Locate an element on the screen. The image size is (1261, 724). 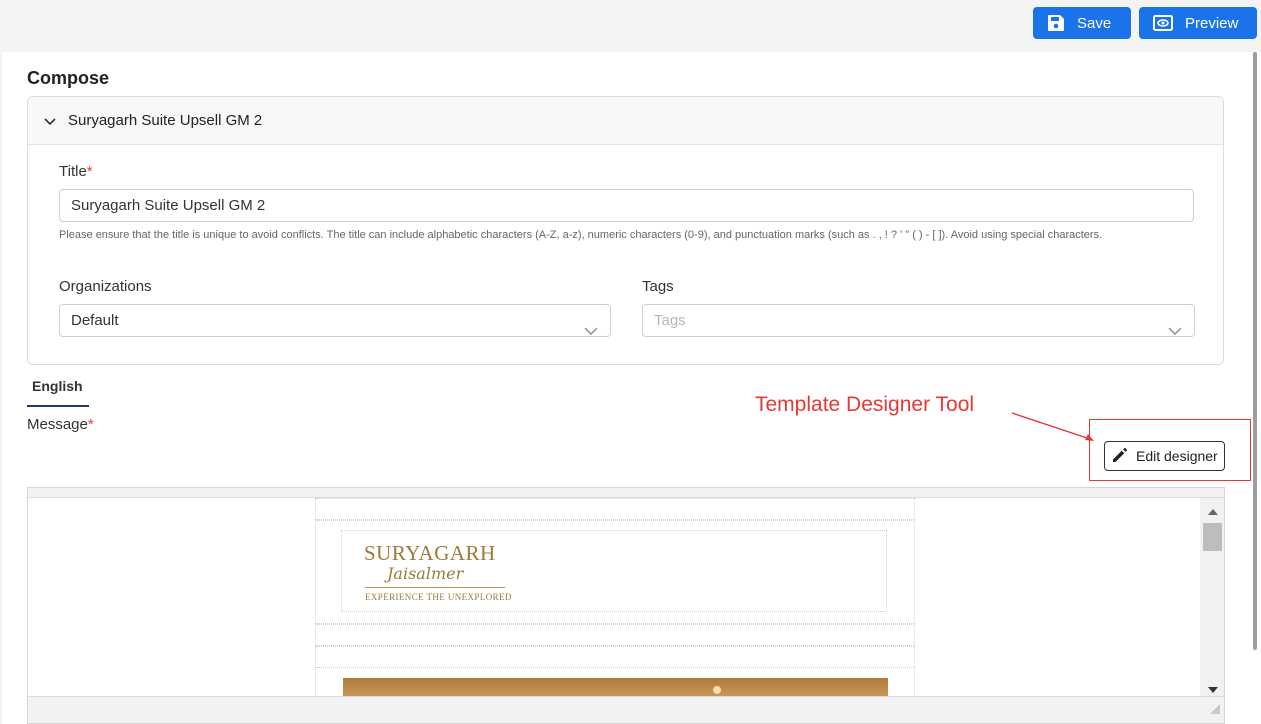
brand-tagline: EXPERIENCE THE UNEXPLORED is located at coordinates (438, 597).